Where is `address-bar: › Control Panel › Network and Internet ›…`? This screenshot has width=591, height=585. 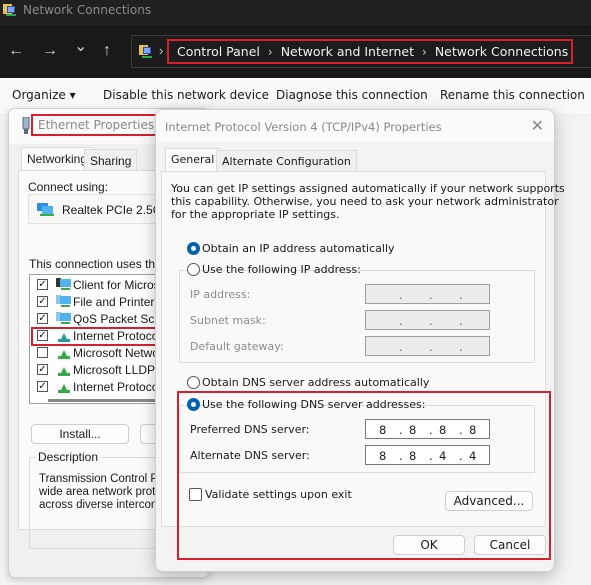
address-bar: › Control Panel › Network and Internet ›… is located at coordinates (361, 51).